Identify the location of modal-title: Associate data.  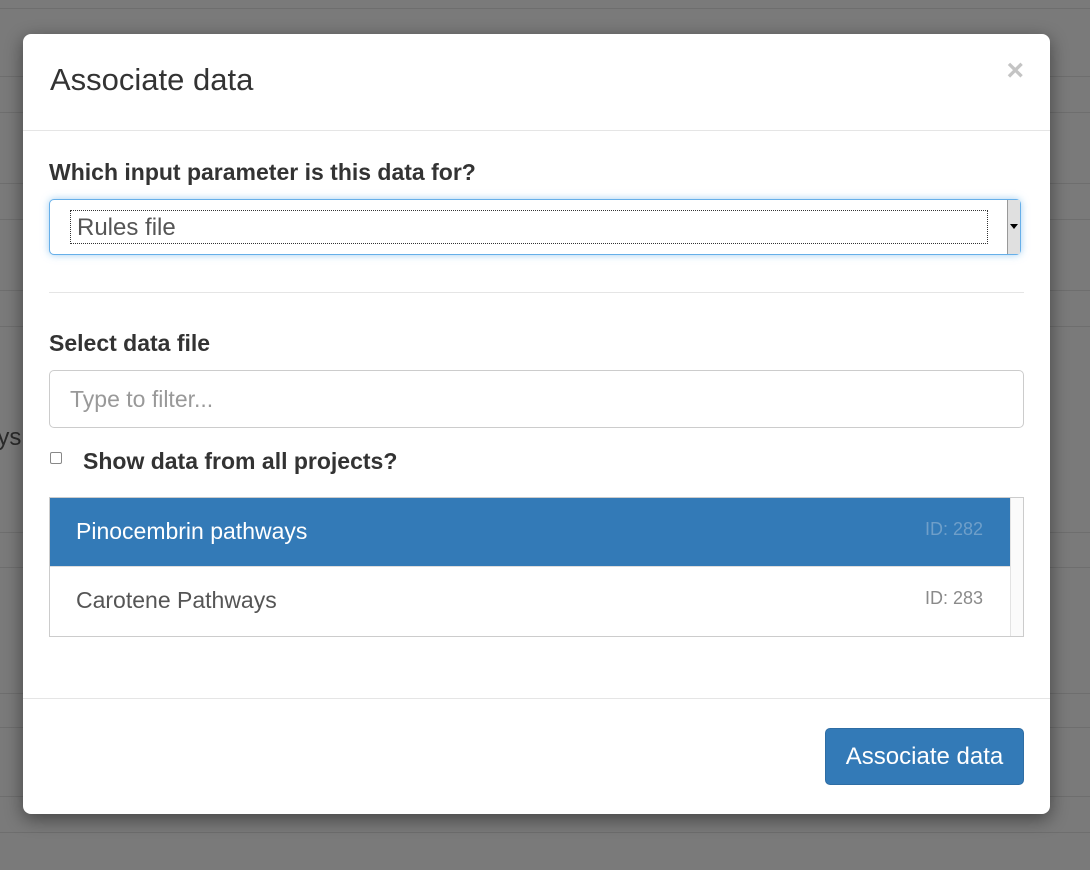
(152, 79).